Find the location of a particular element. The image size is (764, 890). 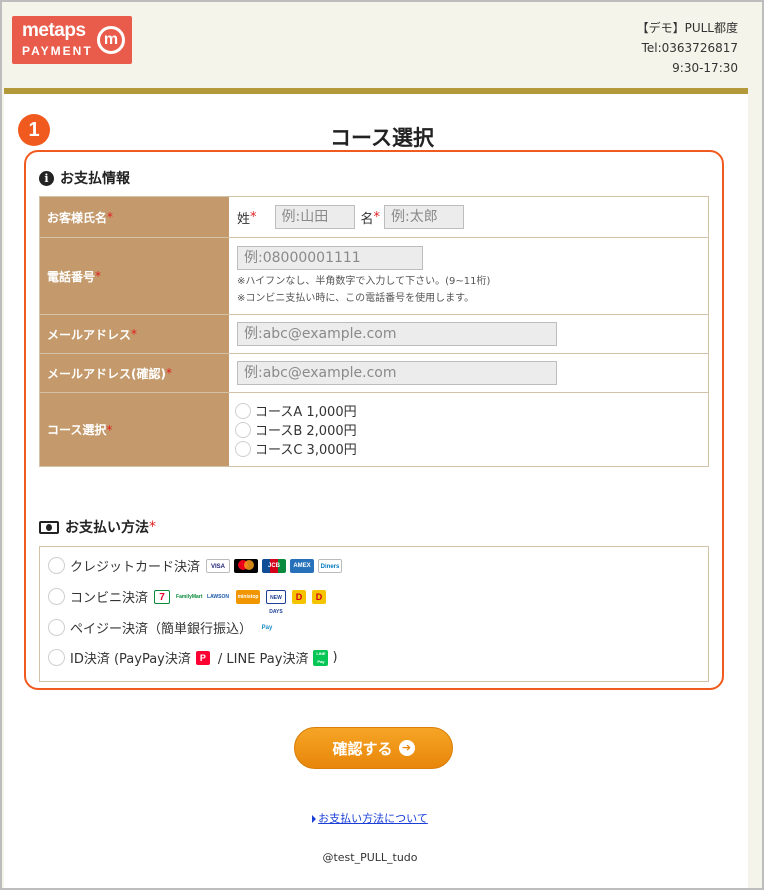

last-name-label: 姓 is located at coordinates (244, 219).